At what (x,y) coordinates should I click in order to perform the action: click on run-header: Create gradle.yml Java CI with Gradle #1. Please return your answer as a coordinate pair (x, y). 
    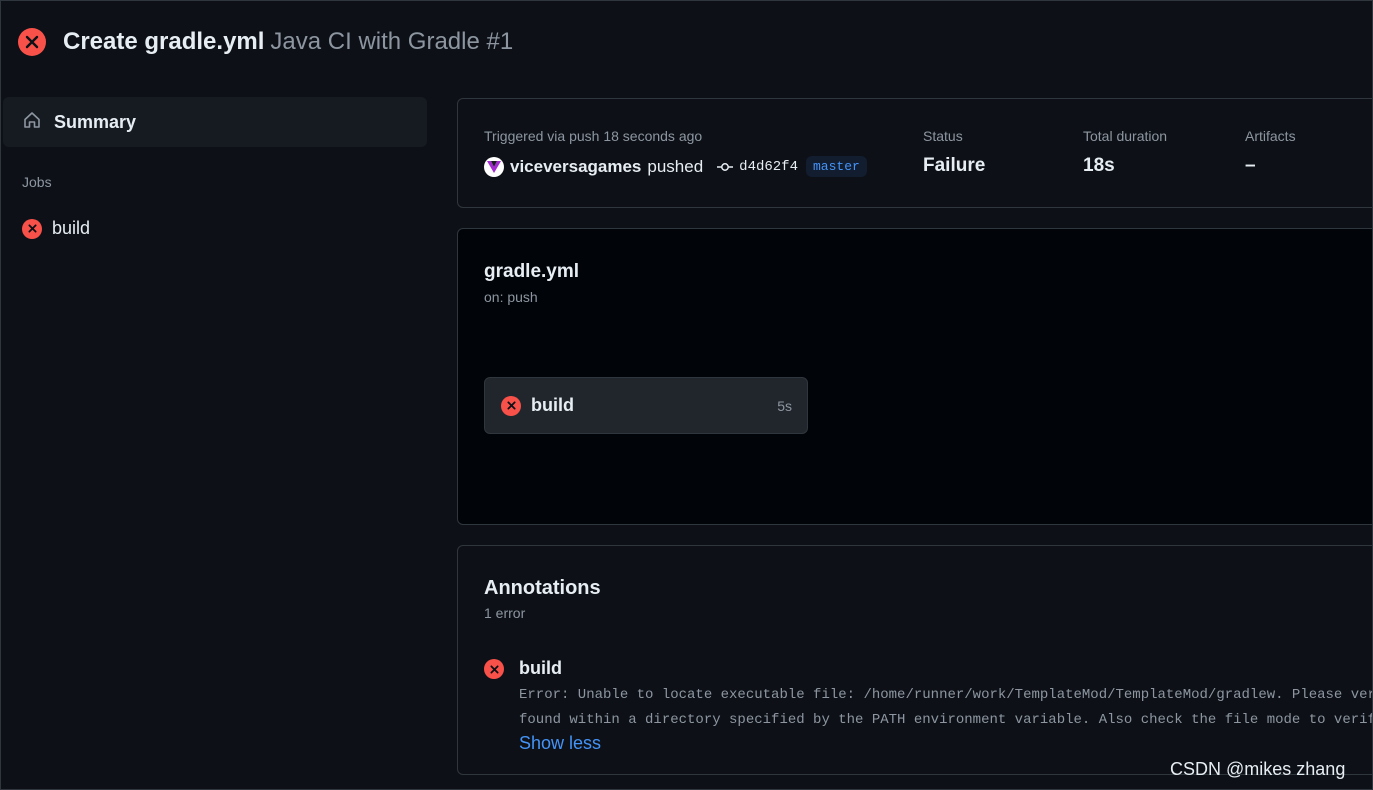
    Looking at the image, I should click on (265, 42).